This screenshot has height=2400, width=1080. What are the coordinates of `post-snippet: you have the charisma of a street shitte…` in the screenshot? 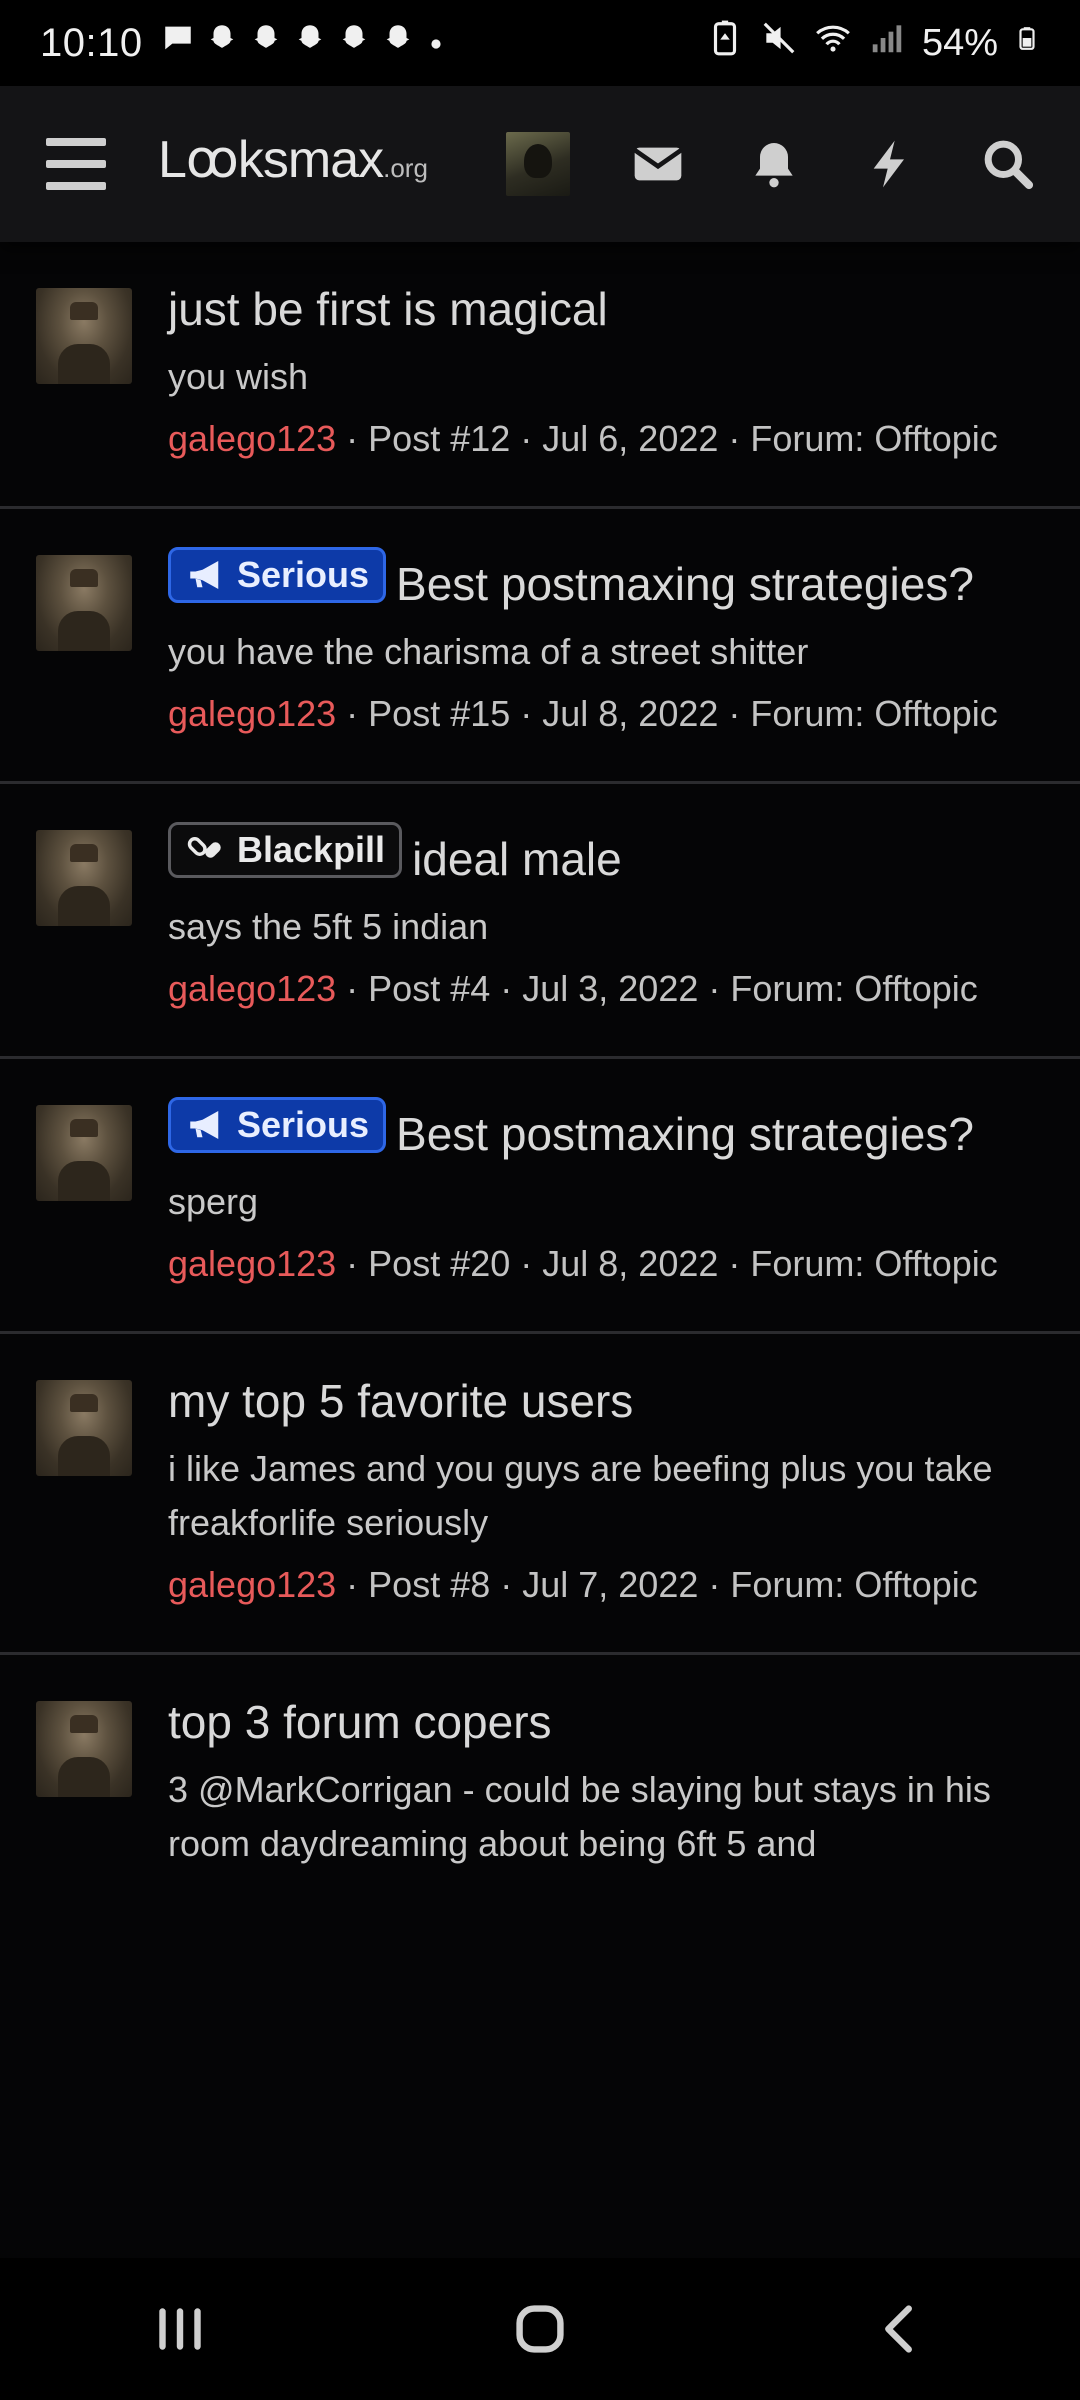 It's located at (488, 651).